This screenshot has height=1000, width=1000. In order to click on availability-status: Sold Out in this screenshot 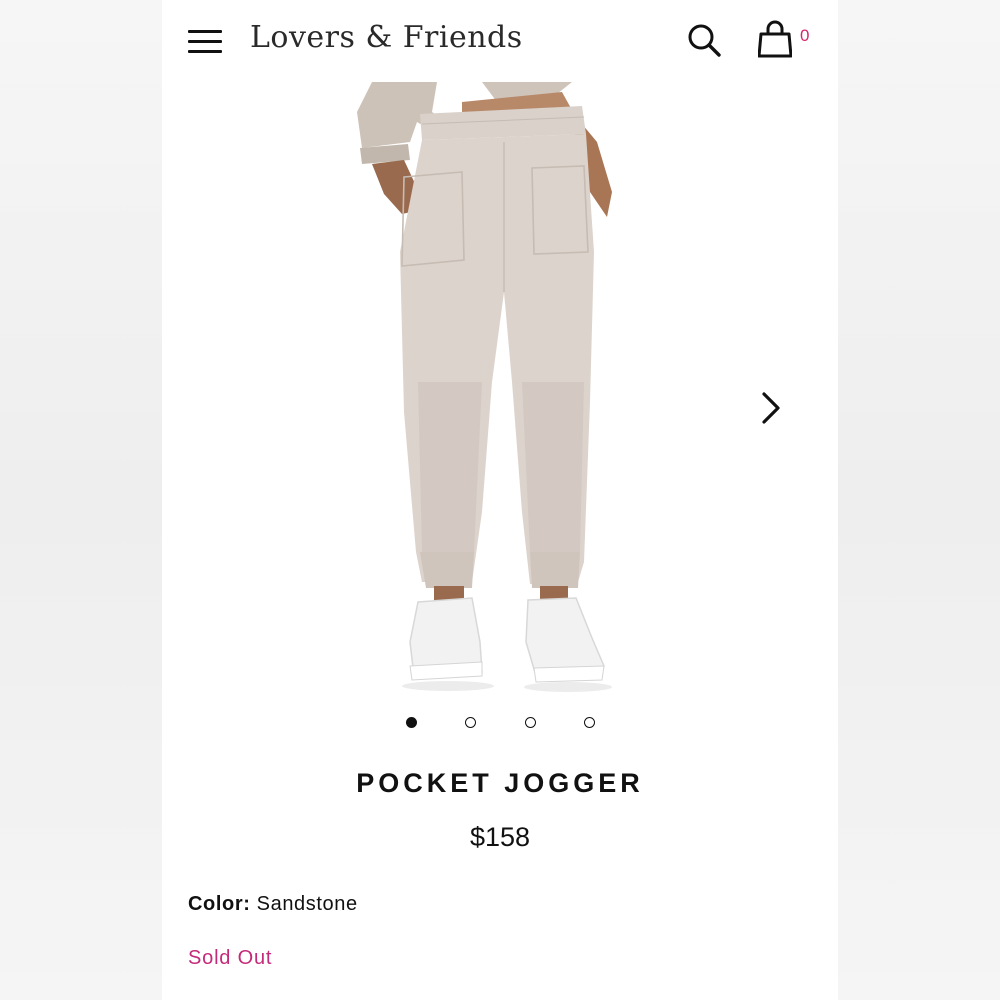, I will do `click(230, 958)`.